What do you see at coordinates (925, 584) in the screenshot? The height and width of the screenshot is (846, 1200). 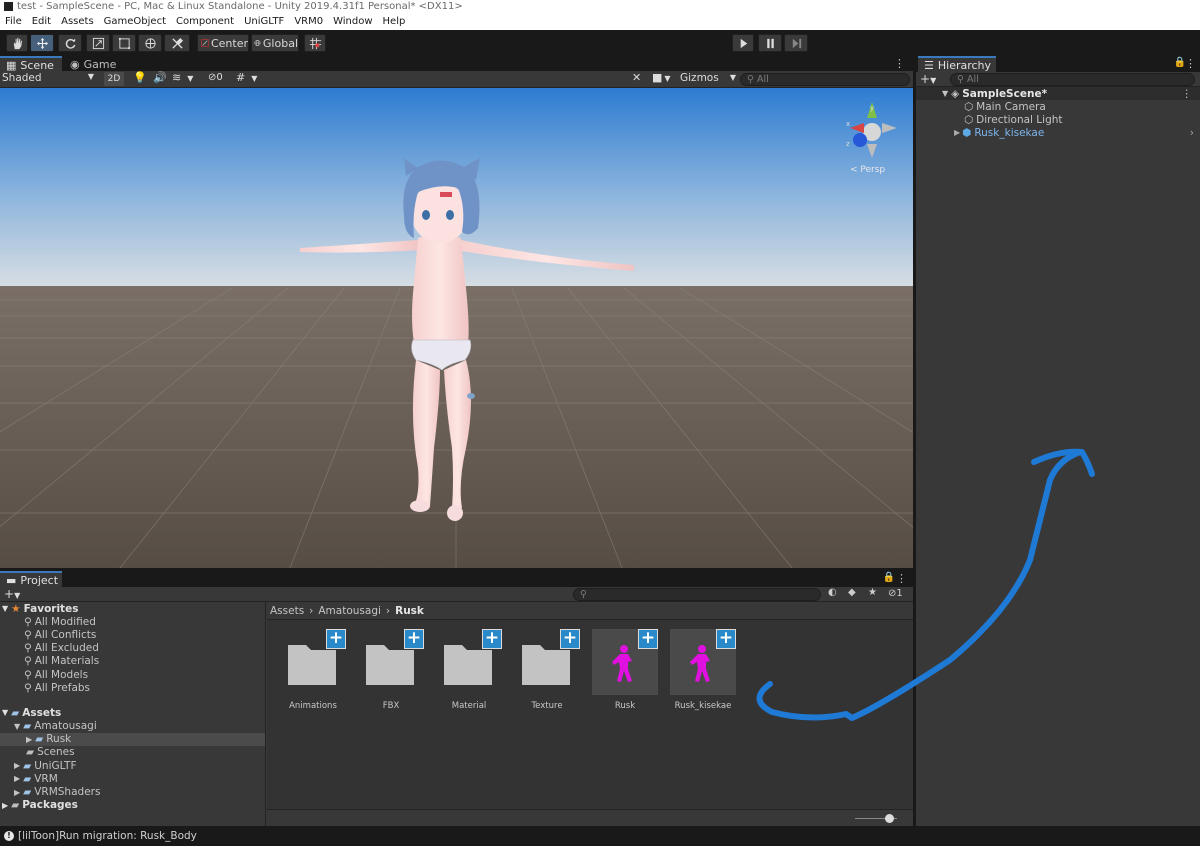 I see `annotation-arrow` at bounding box center [925, 584].